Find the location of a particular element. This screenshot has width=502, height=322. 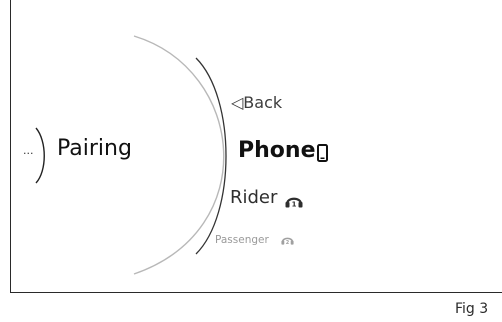

svg-text: 2 is located at coordinates (288, 242).